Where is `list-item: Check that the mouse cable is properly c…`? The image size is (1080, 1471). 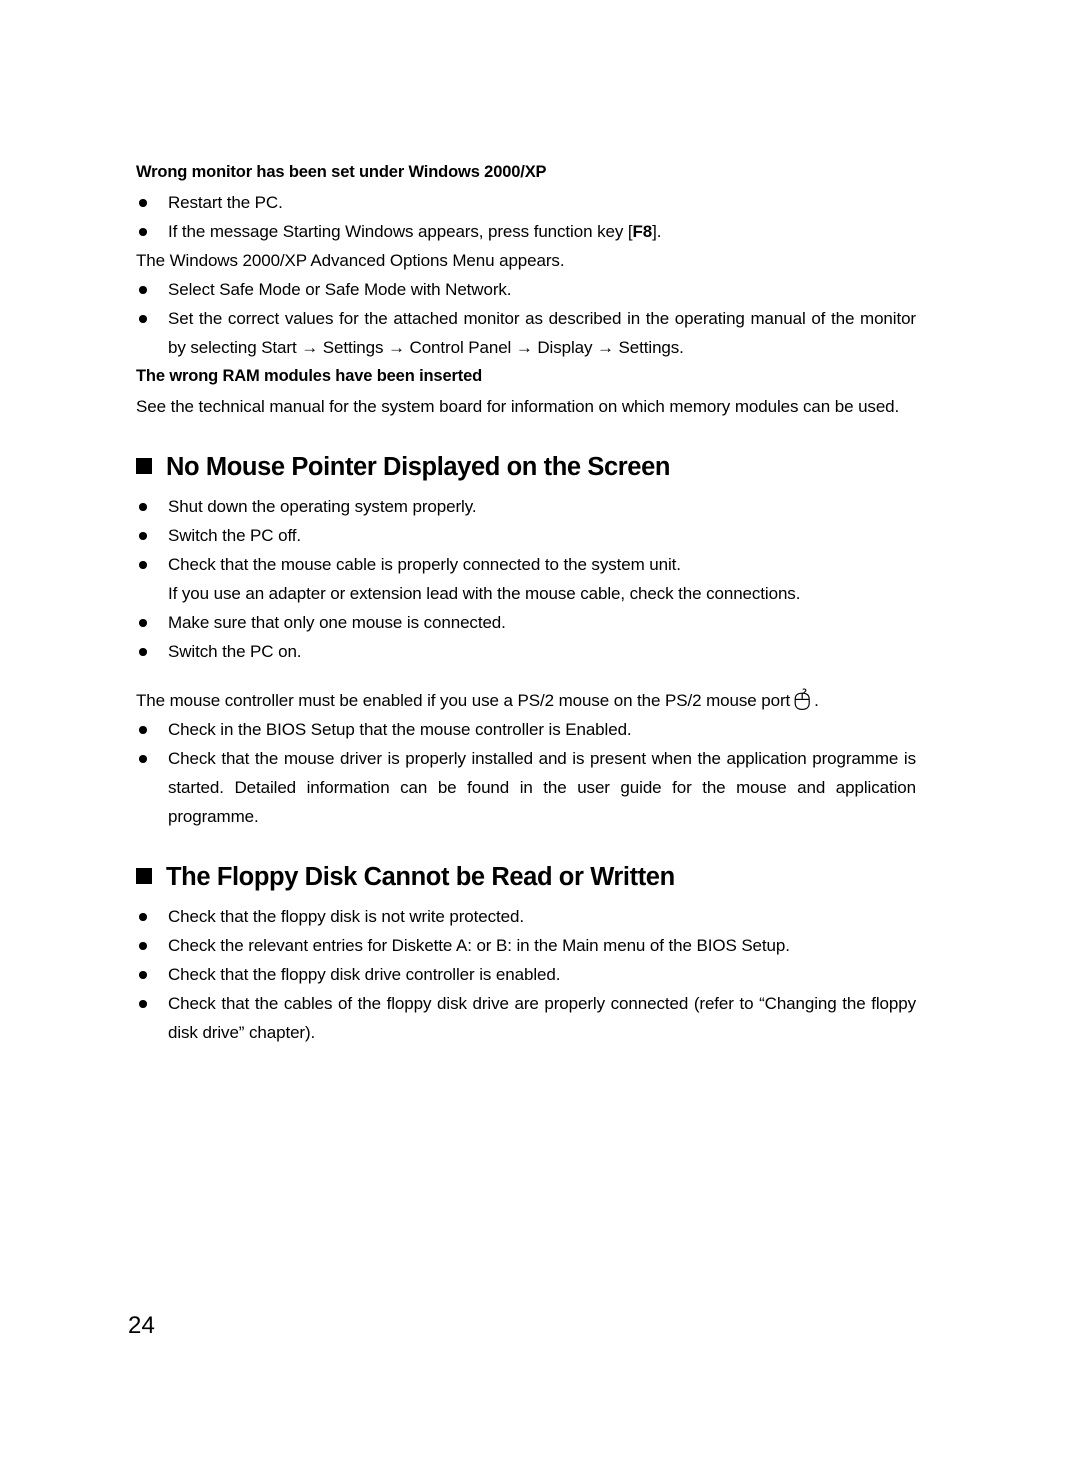
list-item: Check that the mouse cable is properly c… is located at coordinates (526, 564).